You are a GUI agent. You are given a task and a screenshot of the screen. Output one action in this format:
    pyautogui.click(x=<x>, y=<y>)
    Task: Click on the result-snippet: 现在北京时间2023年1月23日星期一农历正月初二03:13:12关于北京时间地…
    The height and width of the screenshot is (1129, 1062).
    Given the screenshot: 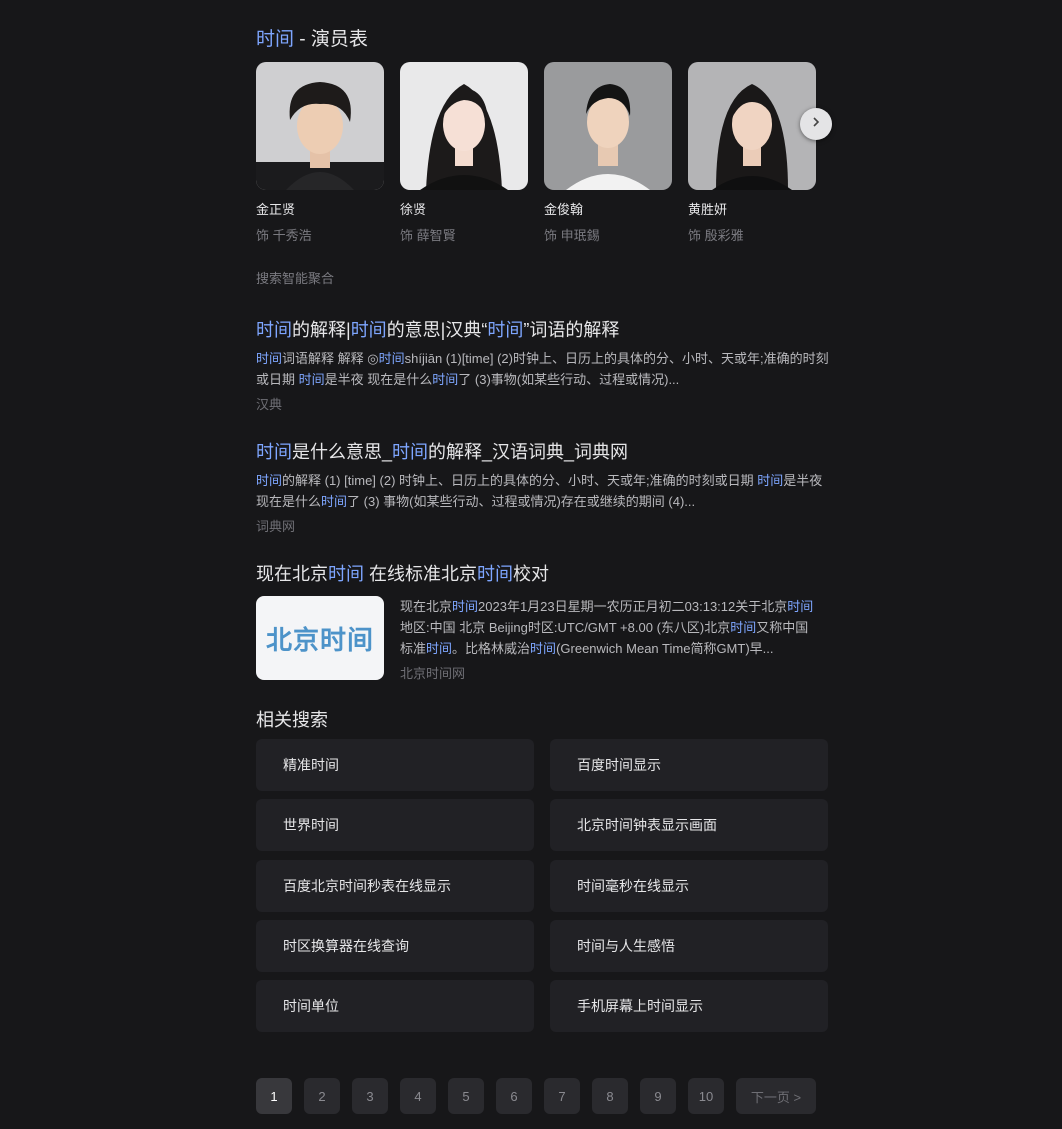 What is the action you would take?
    pyautogui.click(x=608, y=627)
    